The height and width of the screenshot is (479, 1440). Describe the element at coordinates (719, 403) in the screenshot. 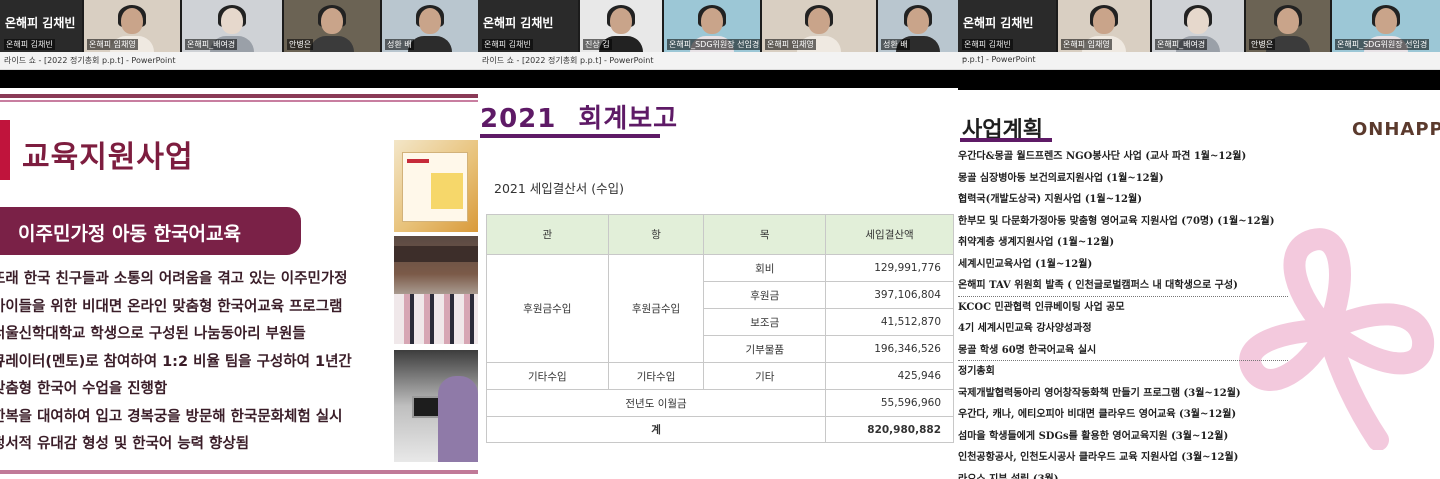

I see `table-row: 전년도 이월금 55,596,960` at that location.